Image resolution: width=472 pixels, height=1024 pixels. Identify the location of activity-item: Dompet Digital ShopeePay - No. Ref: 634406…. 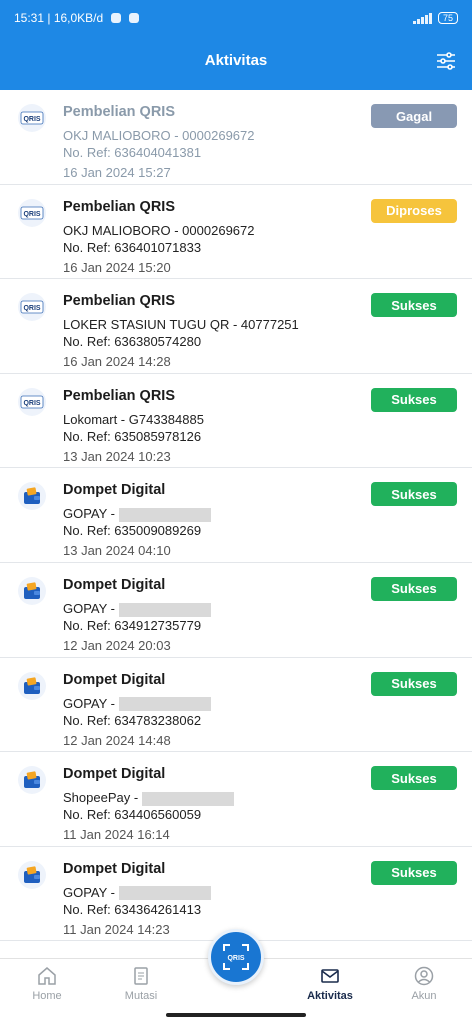
(236, 799).